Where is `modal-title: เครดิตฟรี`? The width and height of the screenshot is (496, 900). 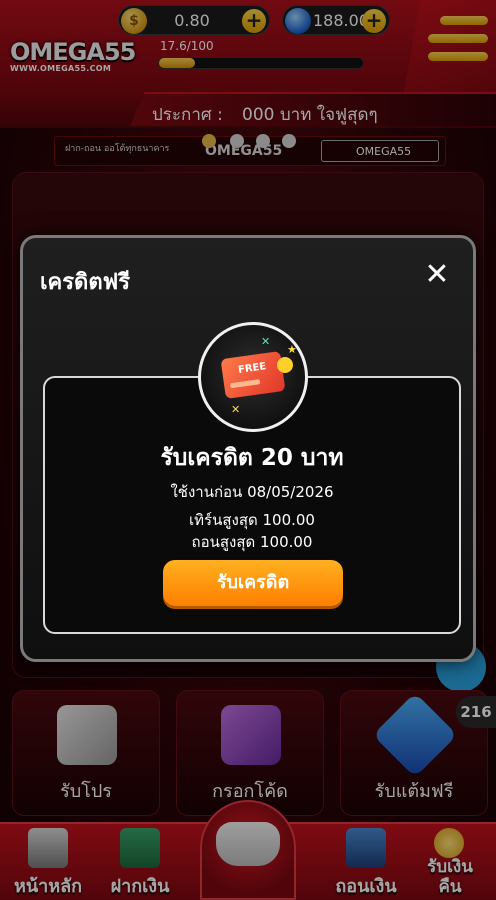 modal-title: เครดิตฟรี is located at coordinates (85, 282).